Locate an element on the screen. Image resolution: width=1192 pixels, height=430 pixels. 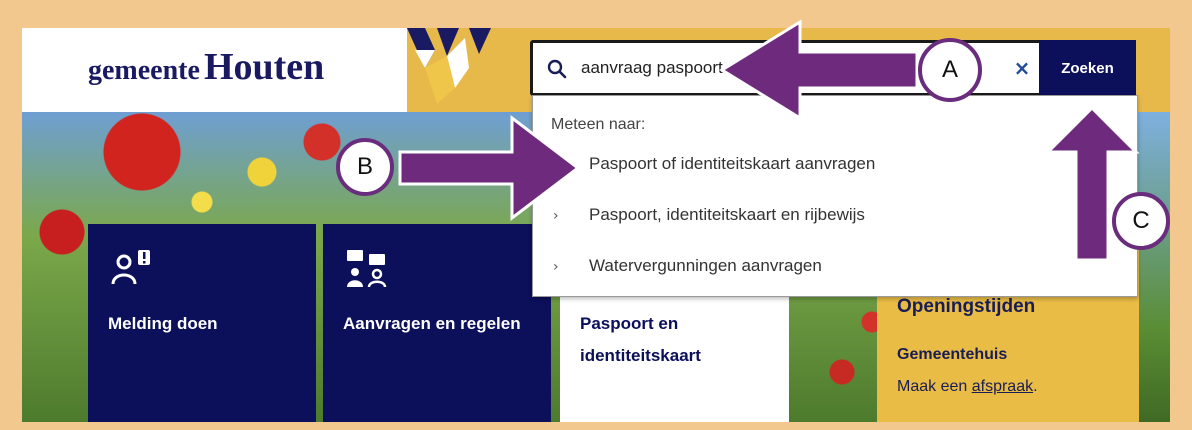
tile-label: Melding doen is located at coordinates (163, 323).